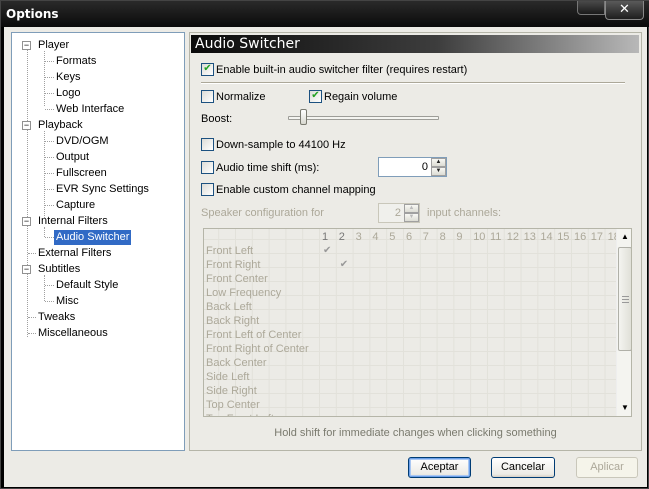 Image resolution: width=649 pixels, height=489 pixels. What do you see at coordinates (90, 109) in the screenshot?
I see `tree-item-label: Web Interface` at bounding box center [90, 109].